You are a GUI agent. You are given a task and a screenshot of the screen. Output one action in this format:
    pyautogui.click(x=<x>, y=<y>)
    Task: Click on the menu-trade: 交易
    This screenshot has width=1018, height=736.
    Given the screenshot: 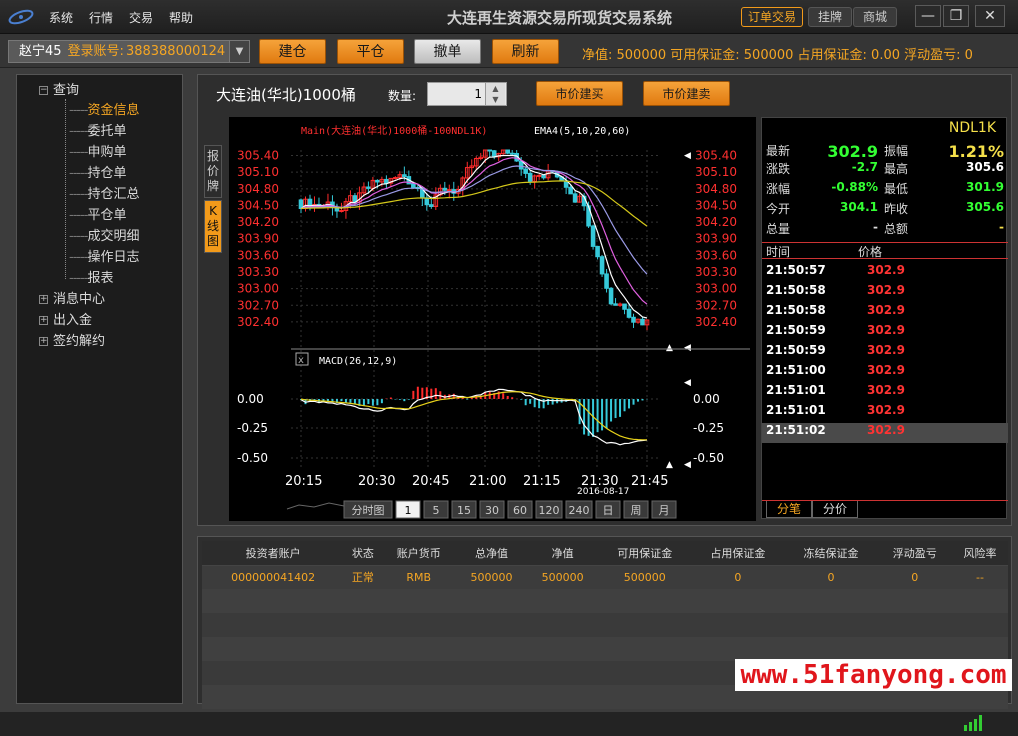 What is the action you would take?
    pyautogui.click(x=141, y=17)
    